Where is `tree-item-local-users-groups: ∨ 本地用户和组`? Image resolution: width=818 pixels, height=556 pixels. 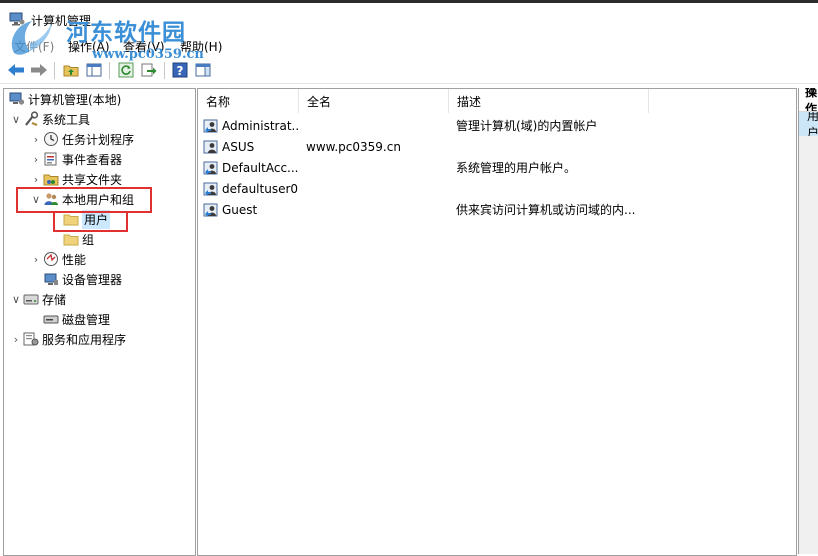 tree-item-local-users-groups: ∨ 本地用户和组 is located at coordinates (82, 199).